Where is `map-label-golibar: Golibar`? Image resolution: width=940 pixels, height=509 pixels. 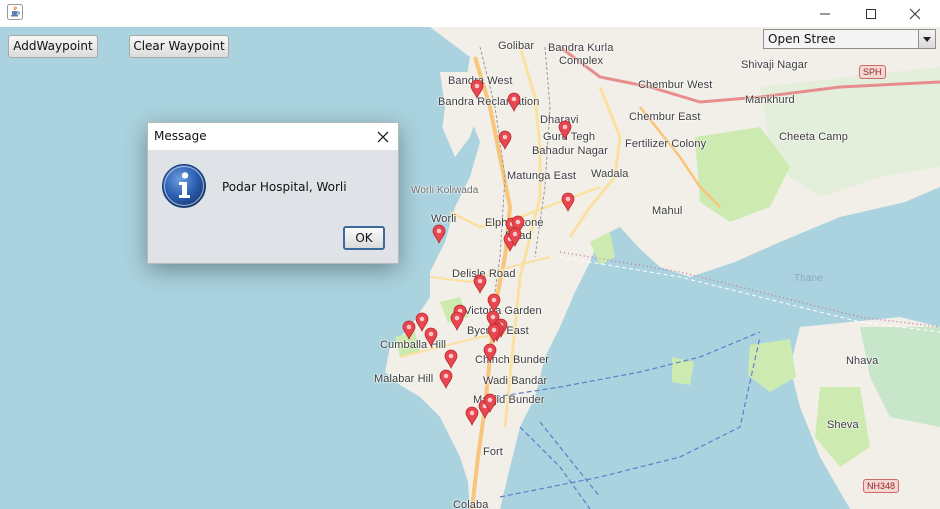
map-label-golibar: Golibar is located at coordinates (516, 46).